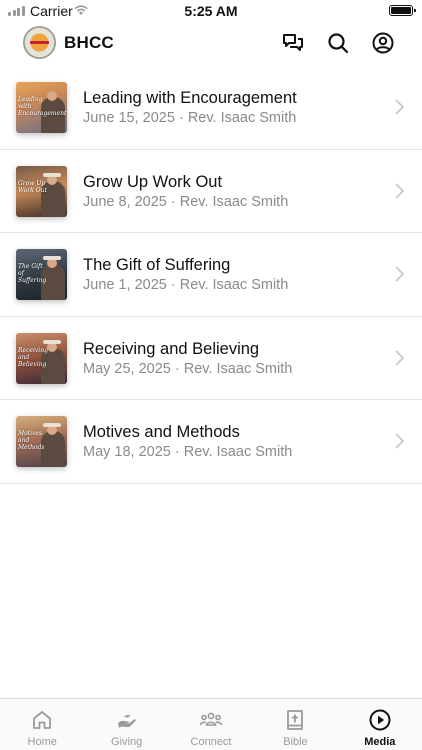 The image size is (422, 750). I want to click on tab-label: Bible, so click(295, 742).